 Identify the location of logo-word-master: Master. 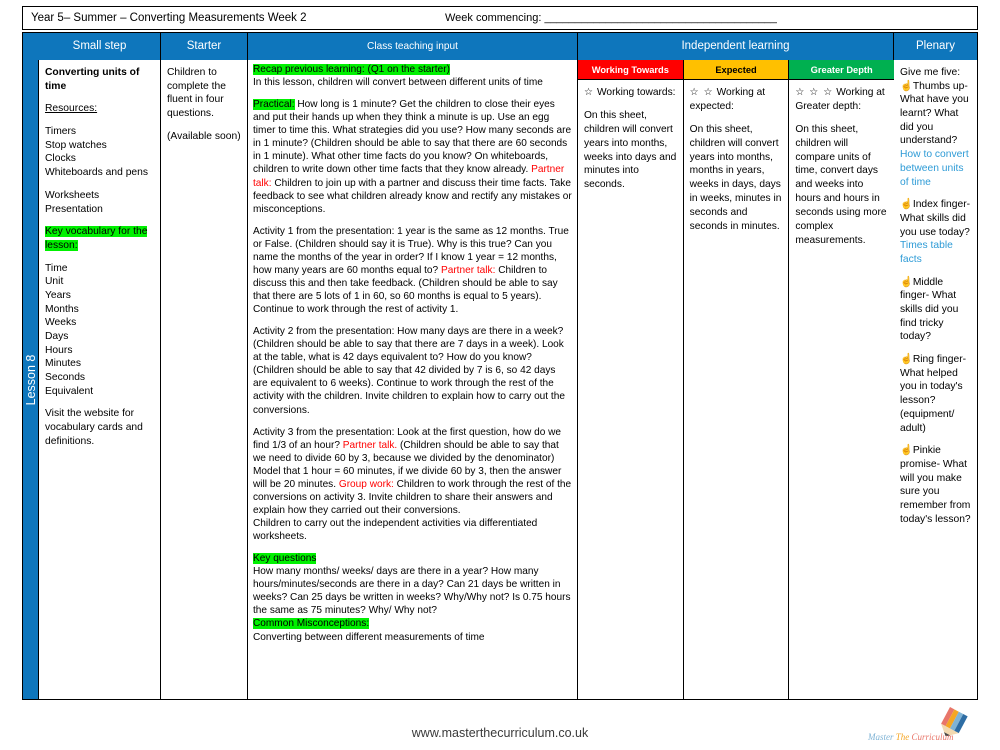
(881, 737).